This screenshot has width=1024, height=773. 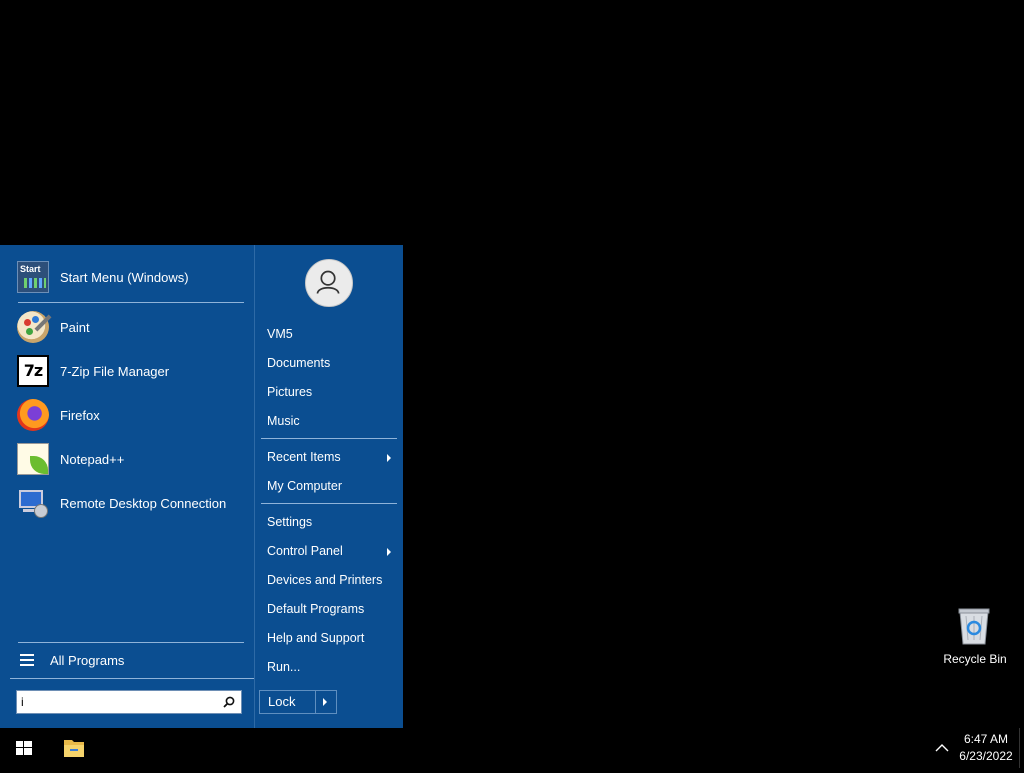 I want to click on remote-desktop-icon, so click(x=33, y=503).